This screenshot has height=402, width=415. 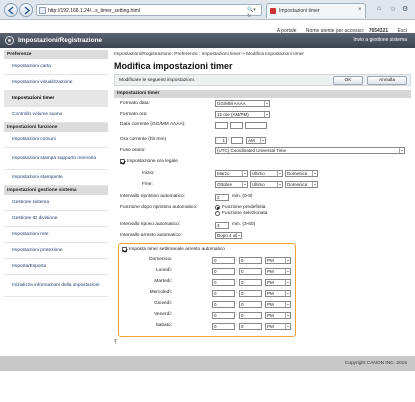 What do you see at coordinates (60, 40) in the screenshot?
I see `app-title: Impostazioni/Registrazione` at bounding box center [60, 40].